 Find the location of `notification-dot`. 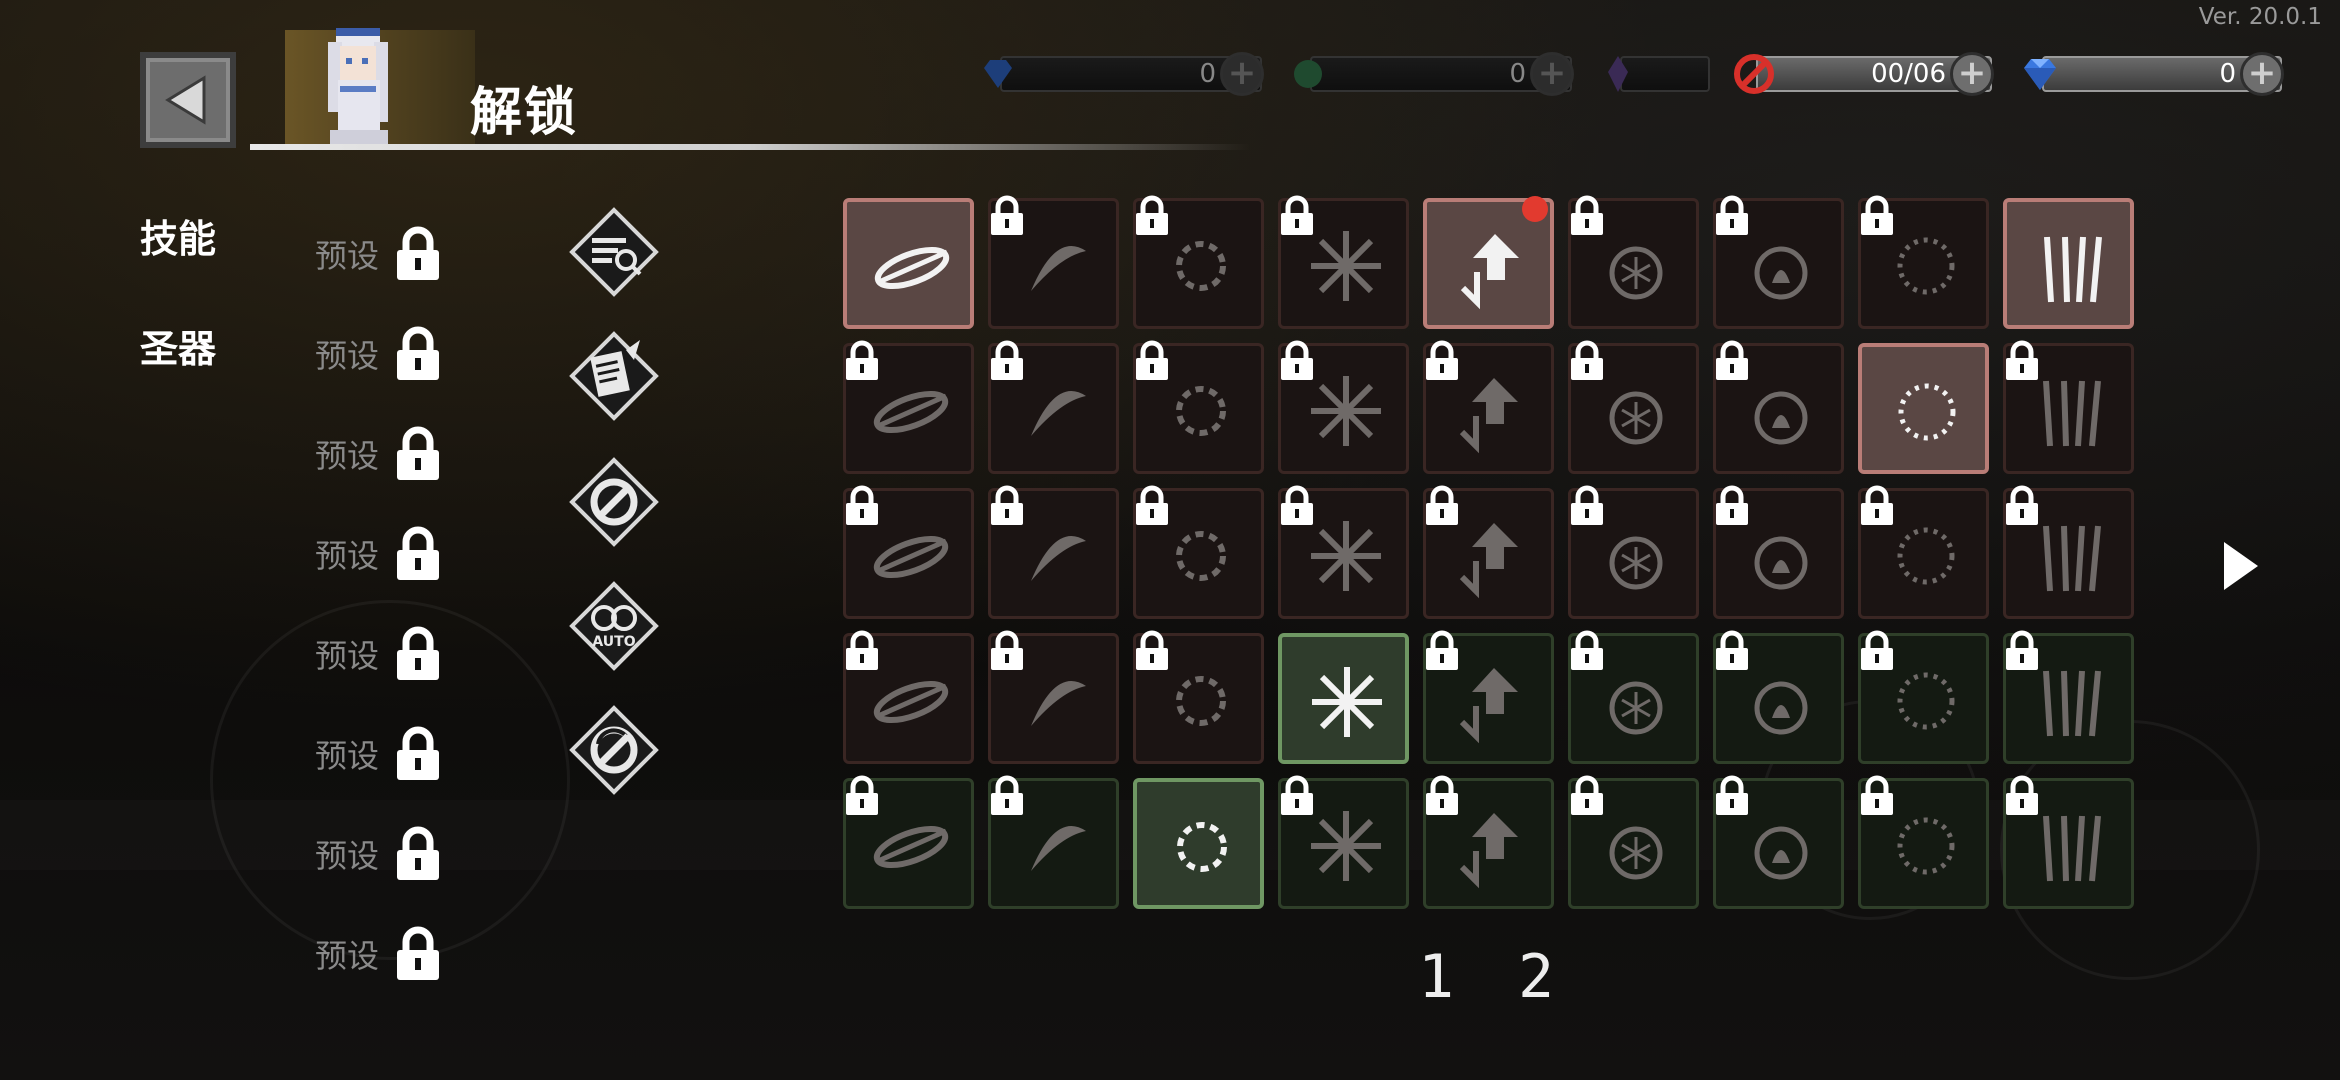

notification-dot is located at coordinates (1535, 209).